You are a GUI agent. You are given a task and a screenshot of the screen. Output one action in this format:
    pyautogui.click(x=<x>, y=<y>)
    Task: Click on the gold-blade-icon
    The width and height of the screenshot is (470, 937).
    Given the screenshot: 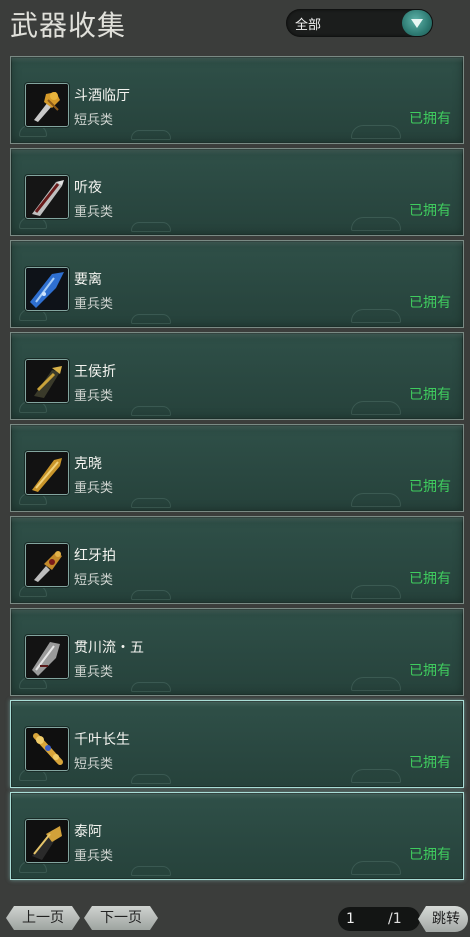 What is the action you would take?
    pyautogui.click(x=47, y=473)
    